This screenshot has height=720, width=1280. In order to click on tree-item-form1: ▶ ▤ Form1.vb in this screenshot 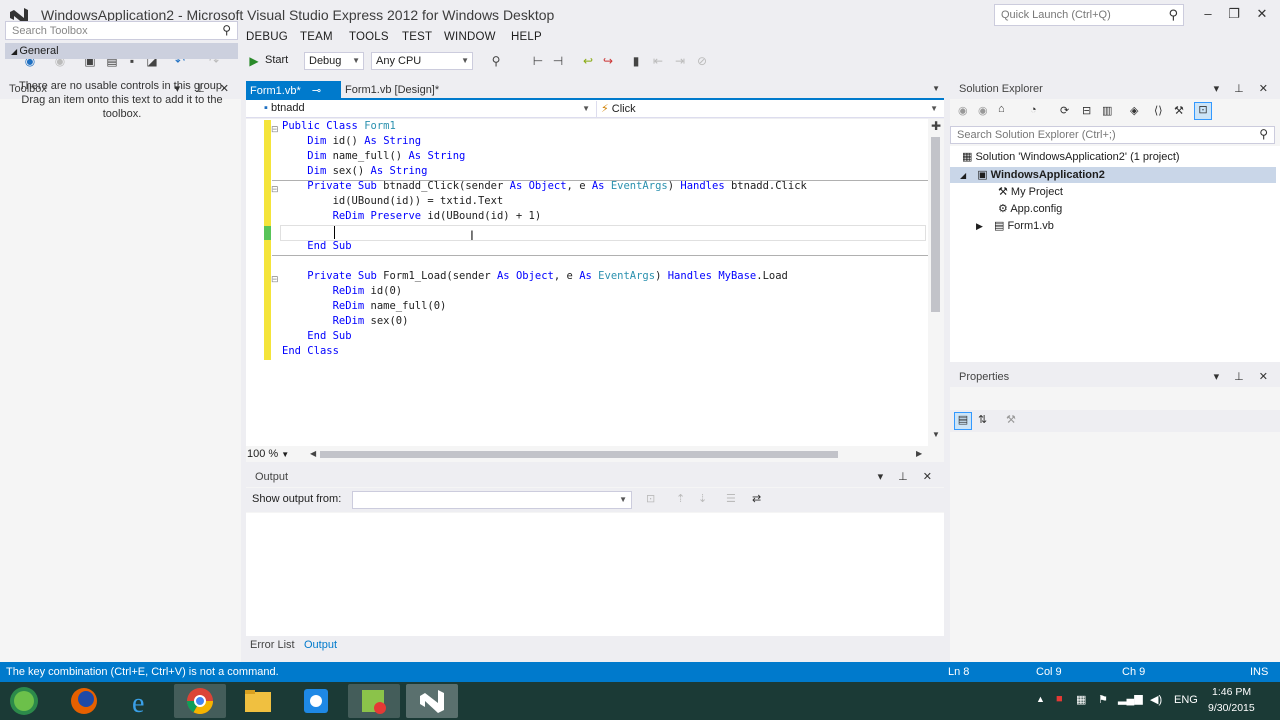, I will do `click(1015, 227)`.